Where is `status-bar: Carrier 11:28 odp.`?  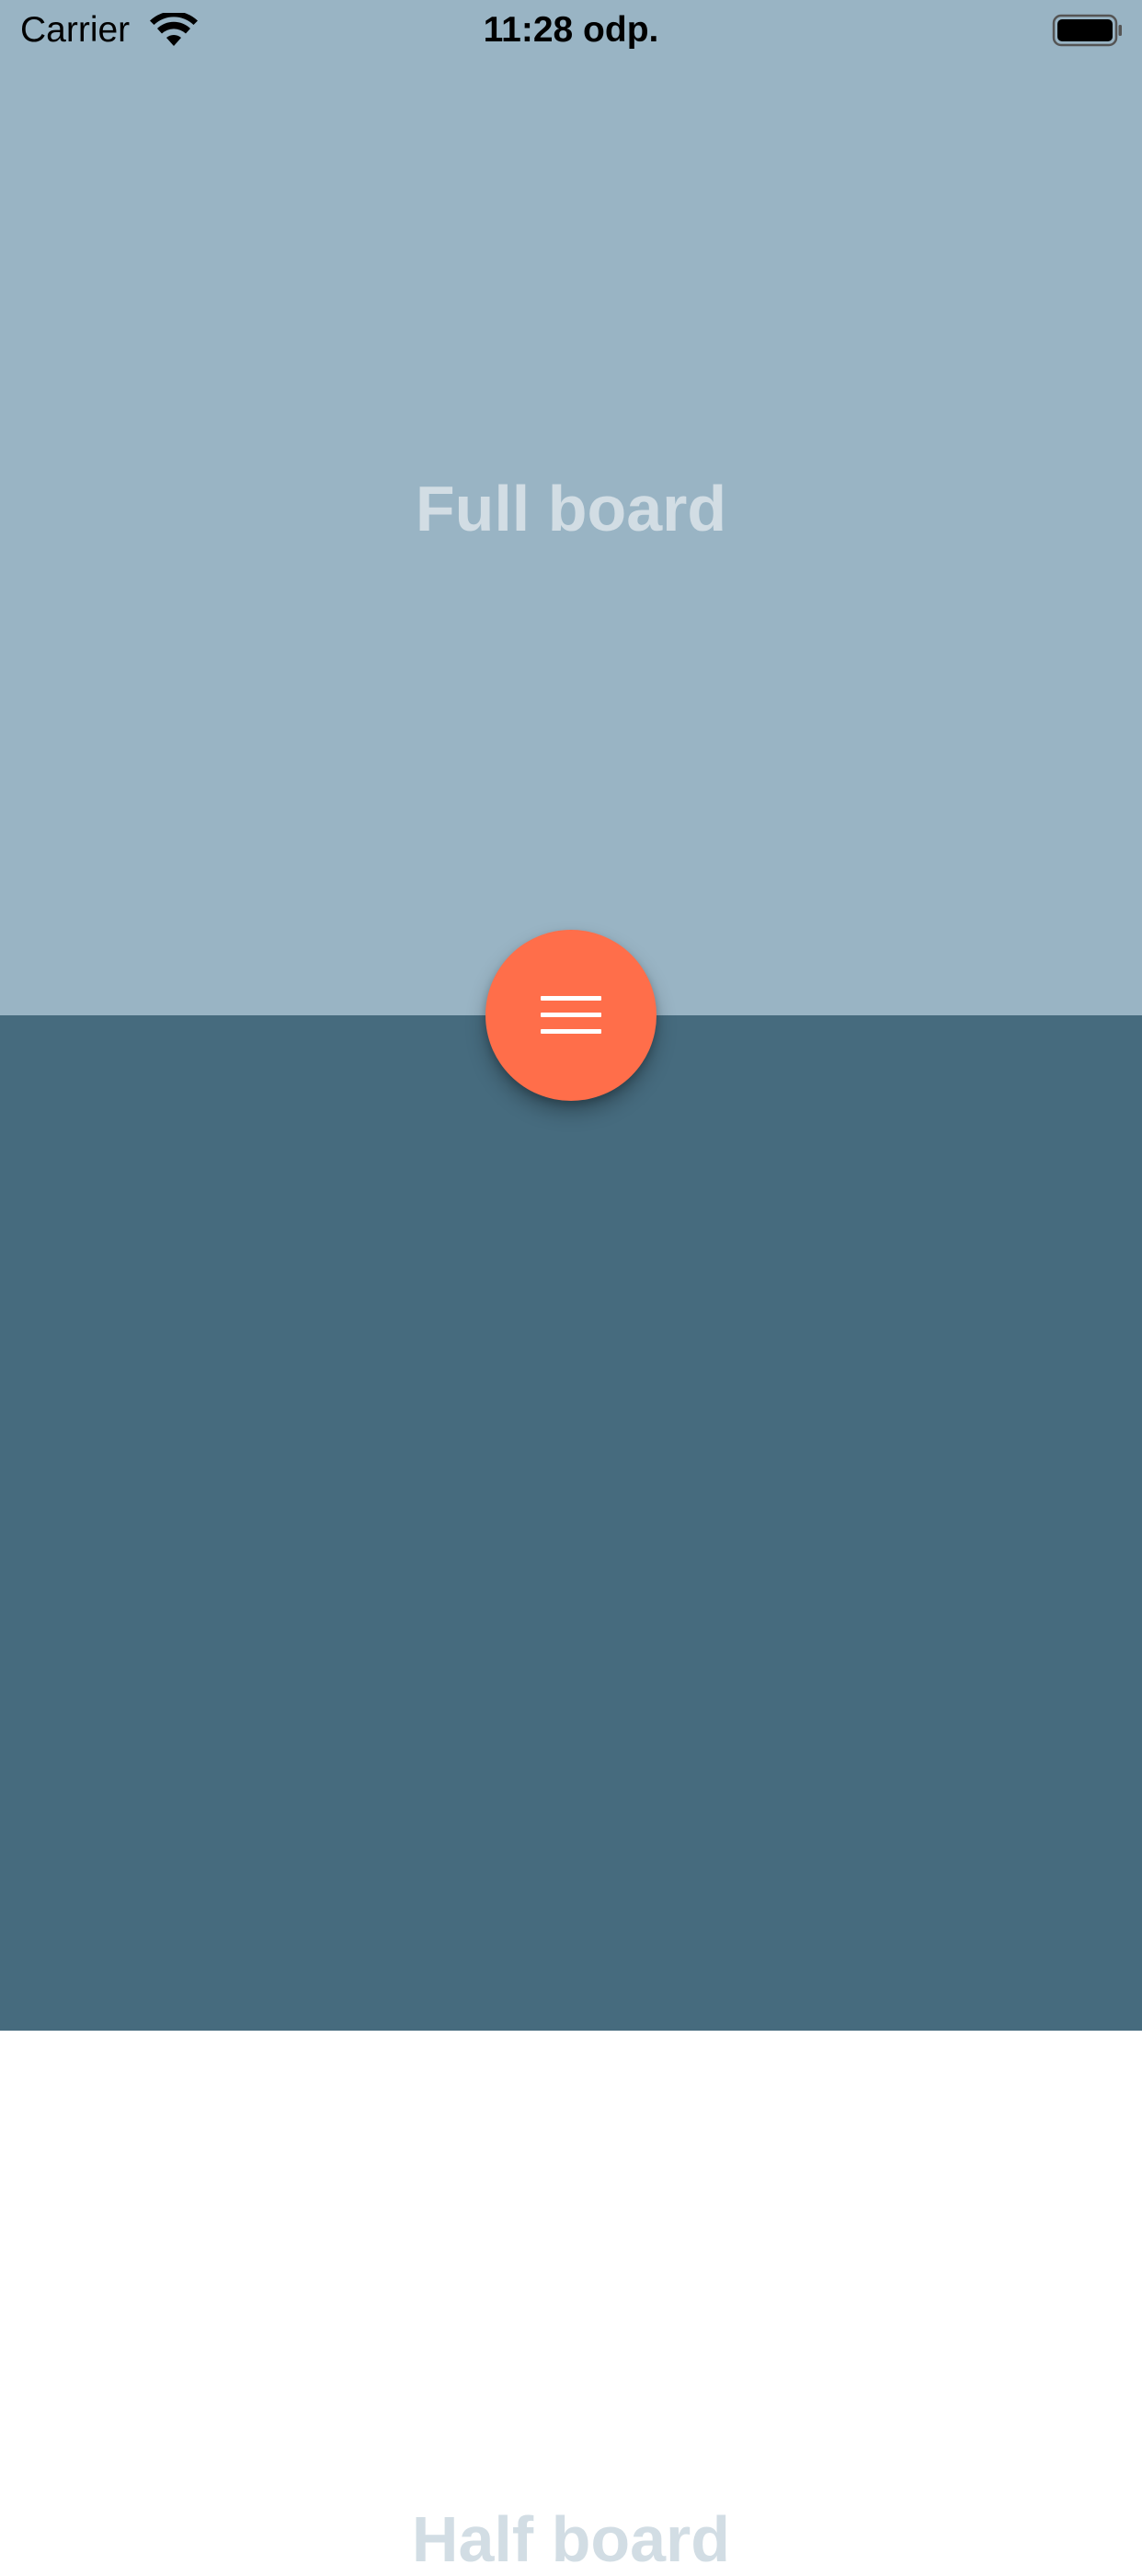 status-bar: Carrier 11:28 odp. is located at coordinates (571, 30).